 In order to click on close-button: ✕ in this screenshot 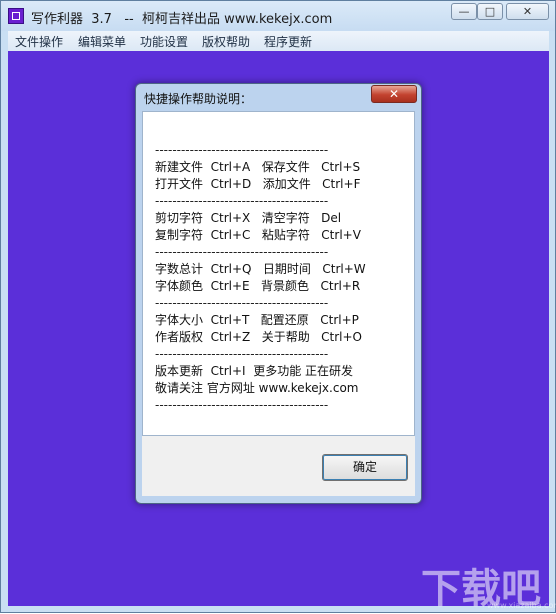, I will do `click(527, 11)`.